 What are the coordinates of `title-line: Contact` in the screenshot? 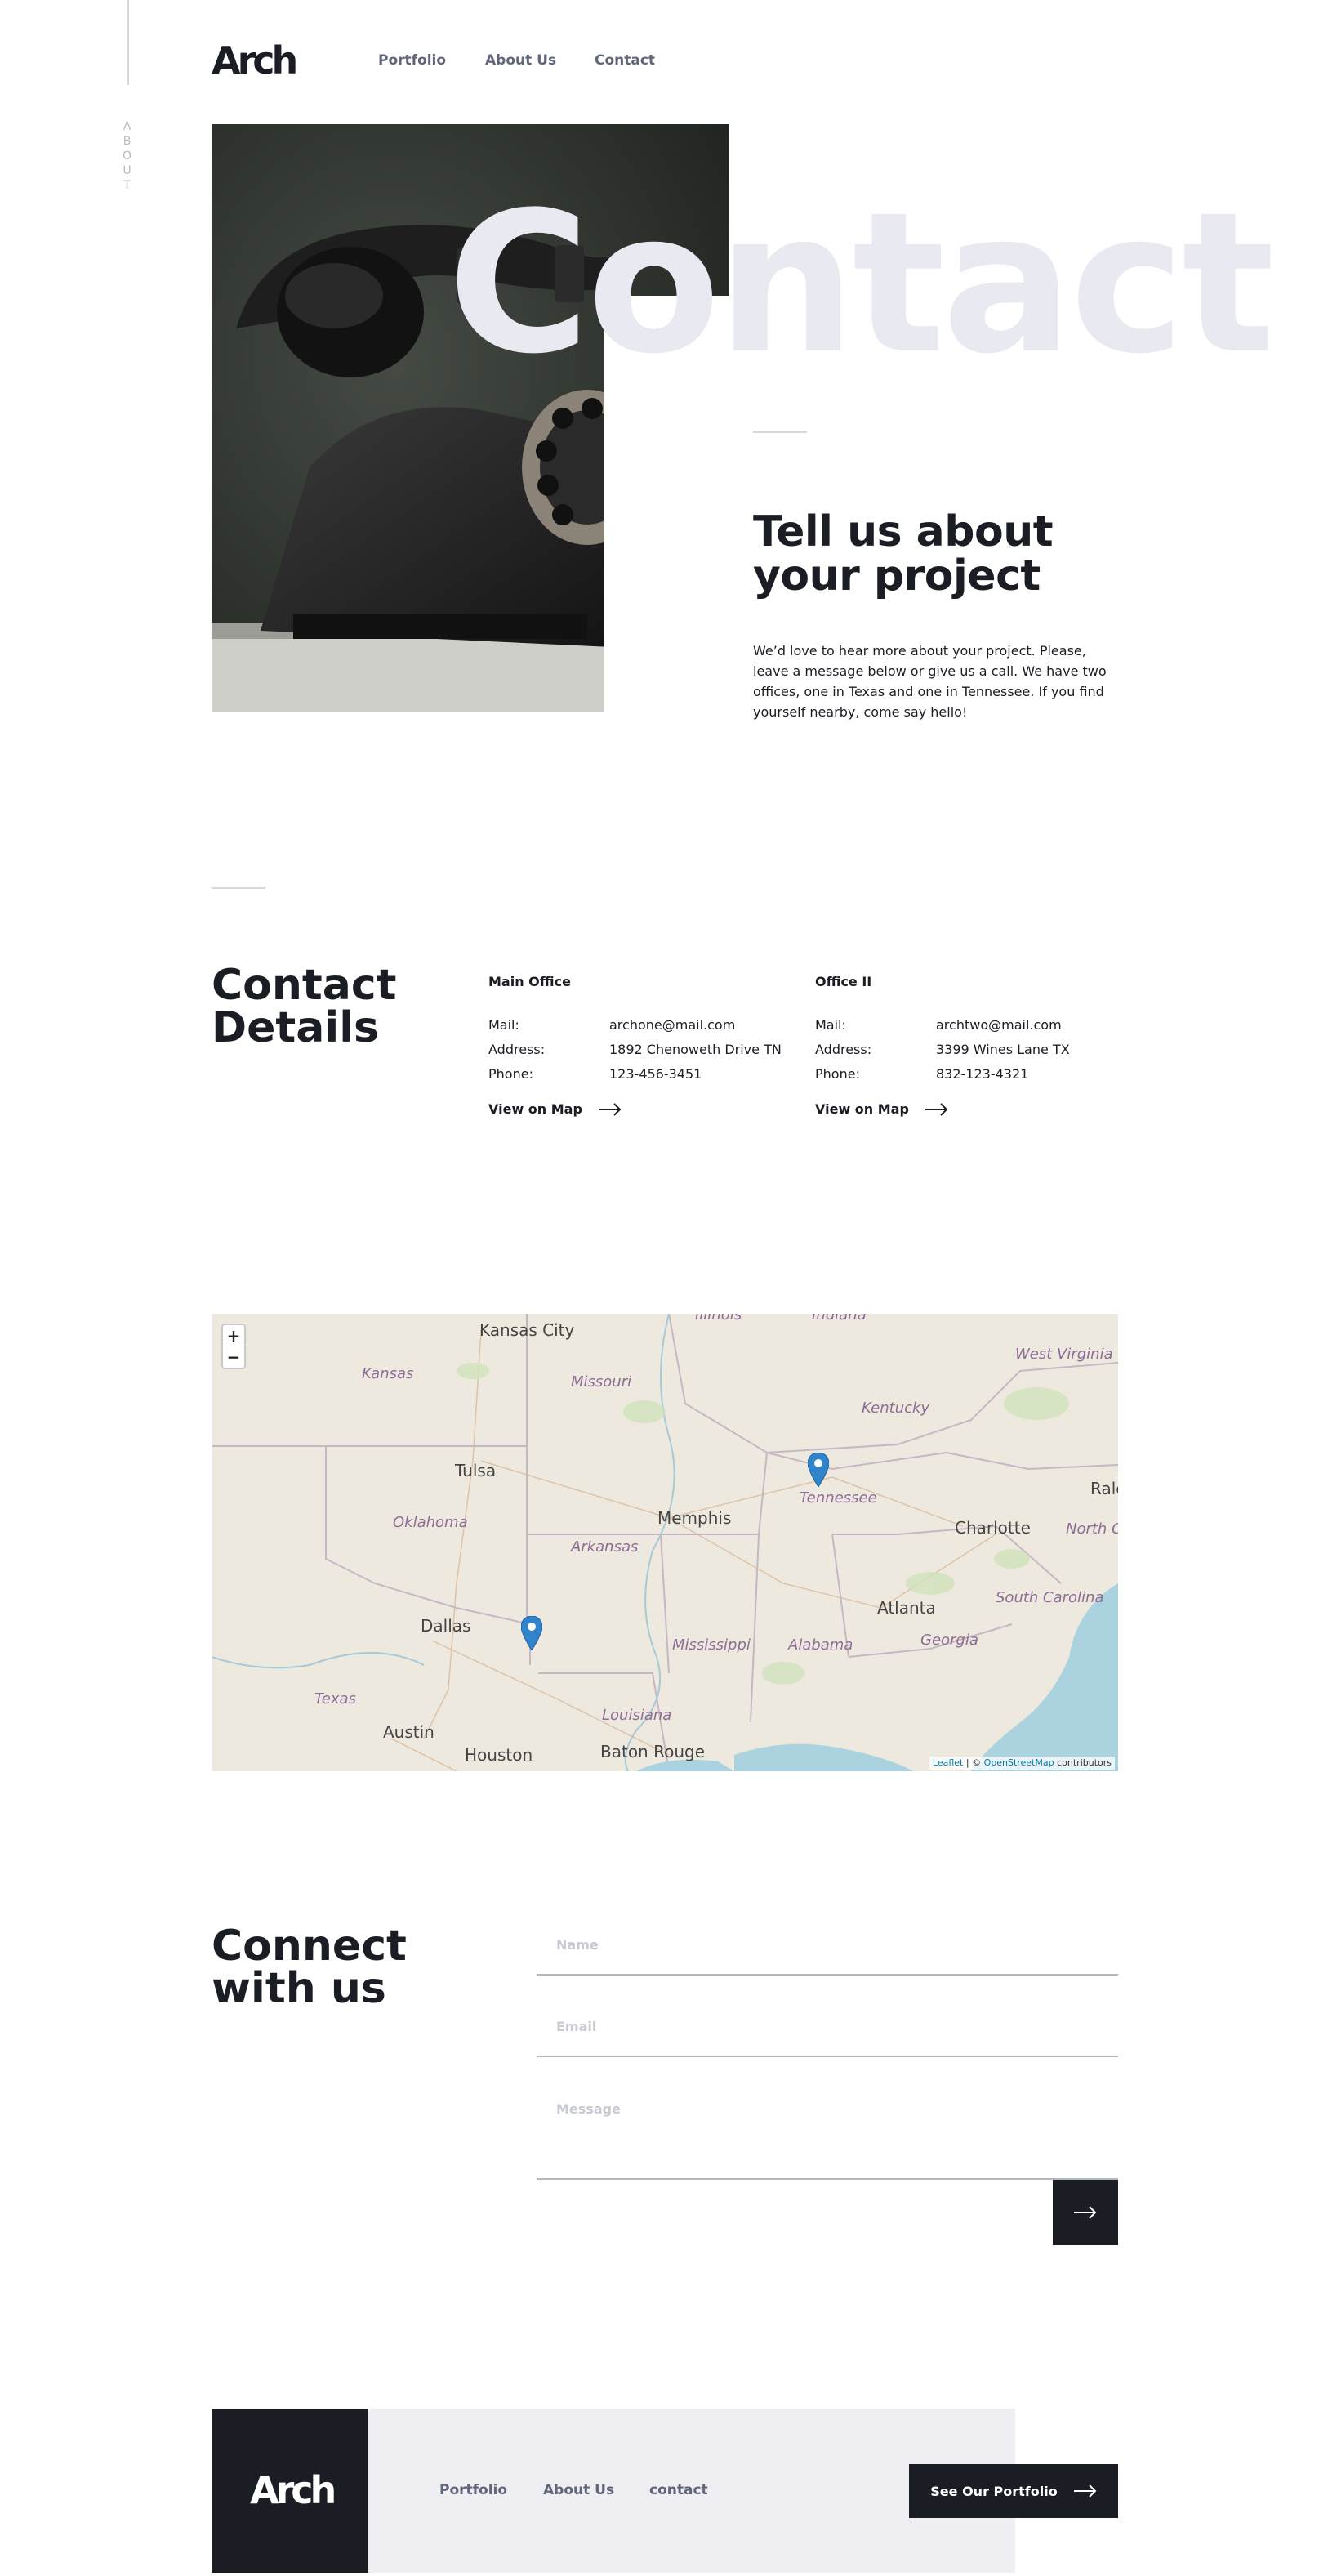 It's located at (304, 986).